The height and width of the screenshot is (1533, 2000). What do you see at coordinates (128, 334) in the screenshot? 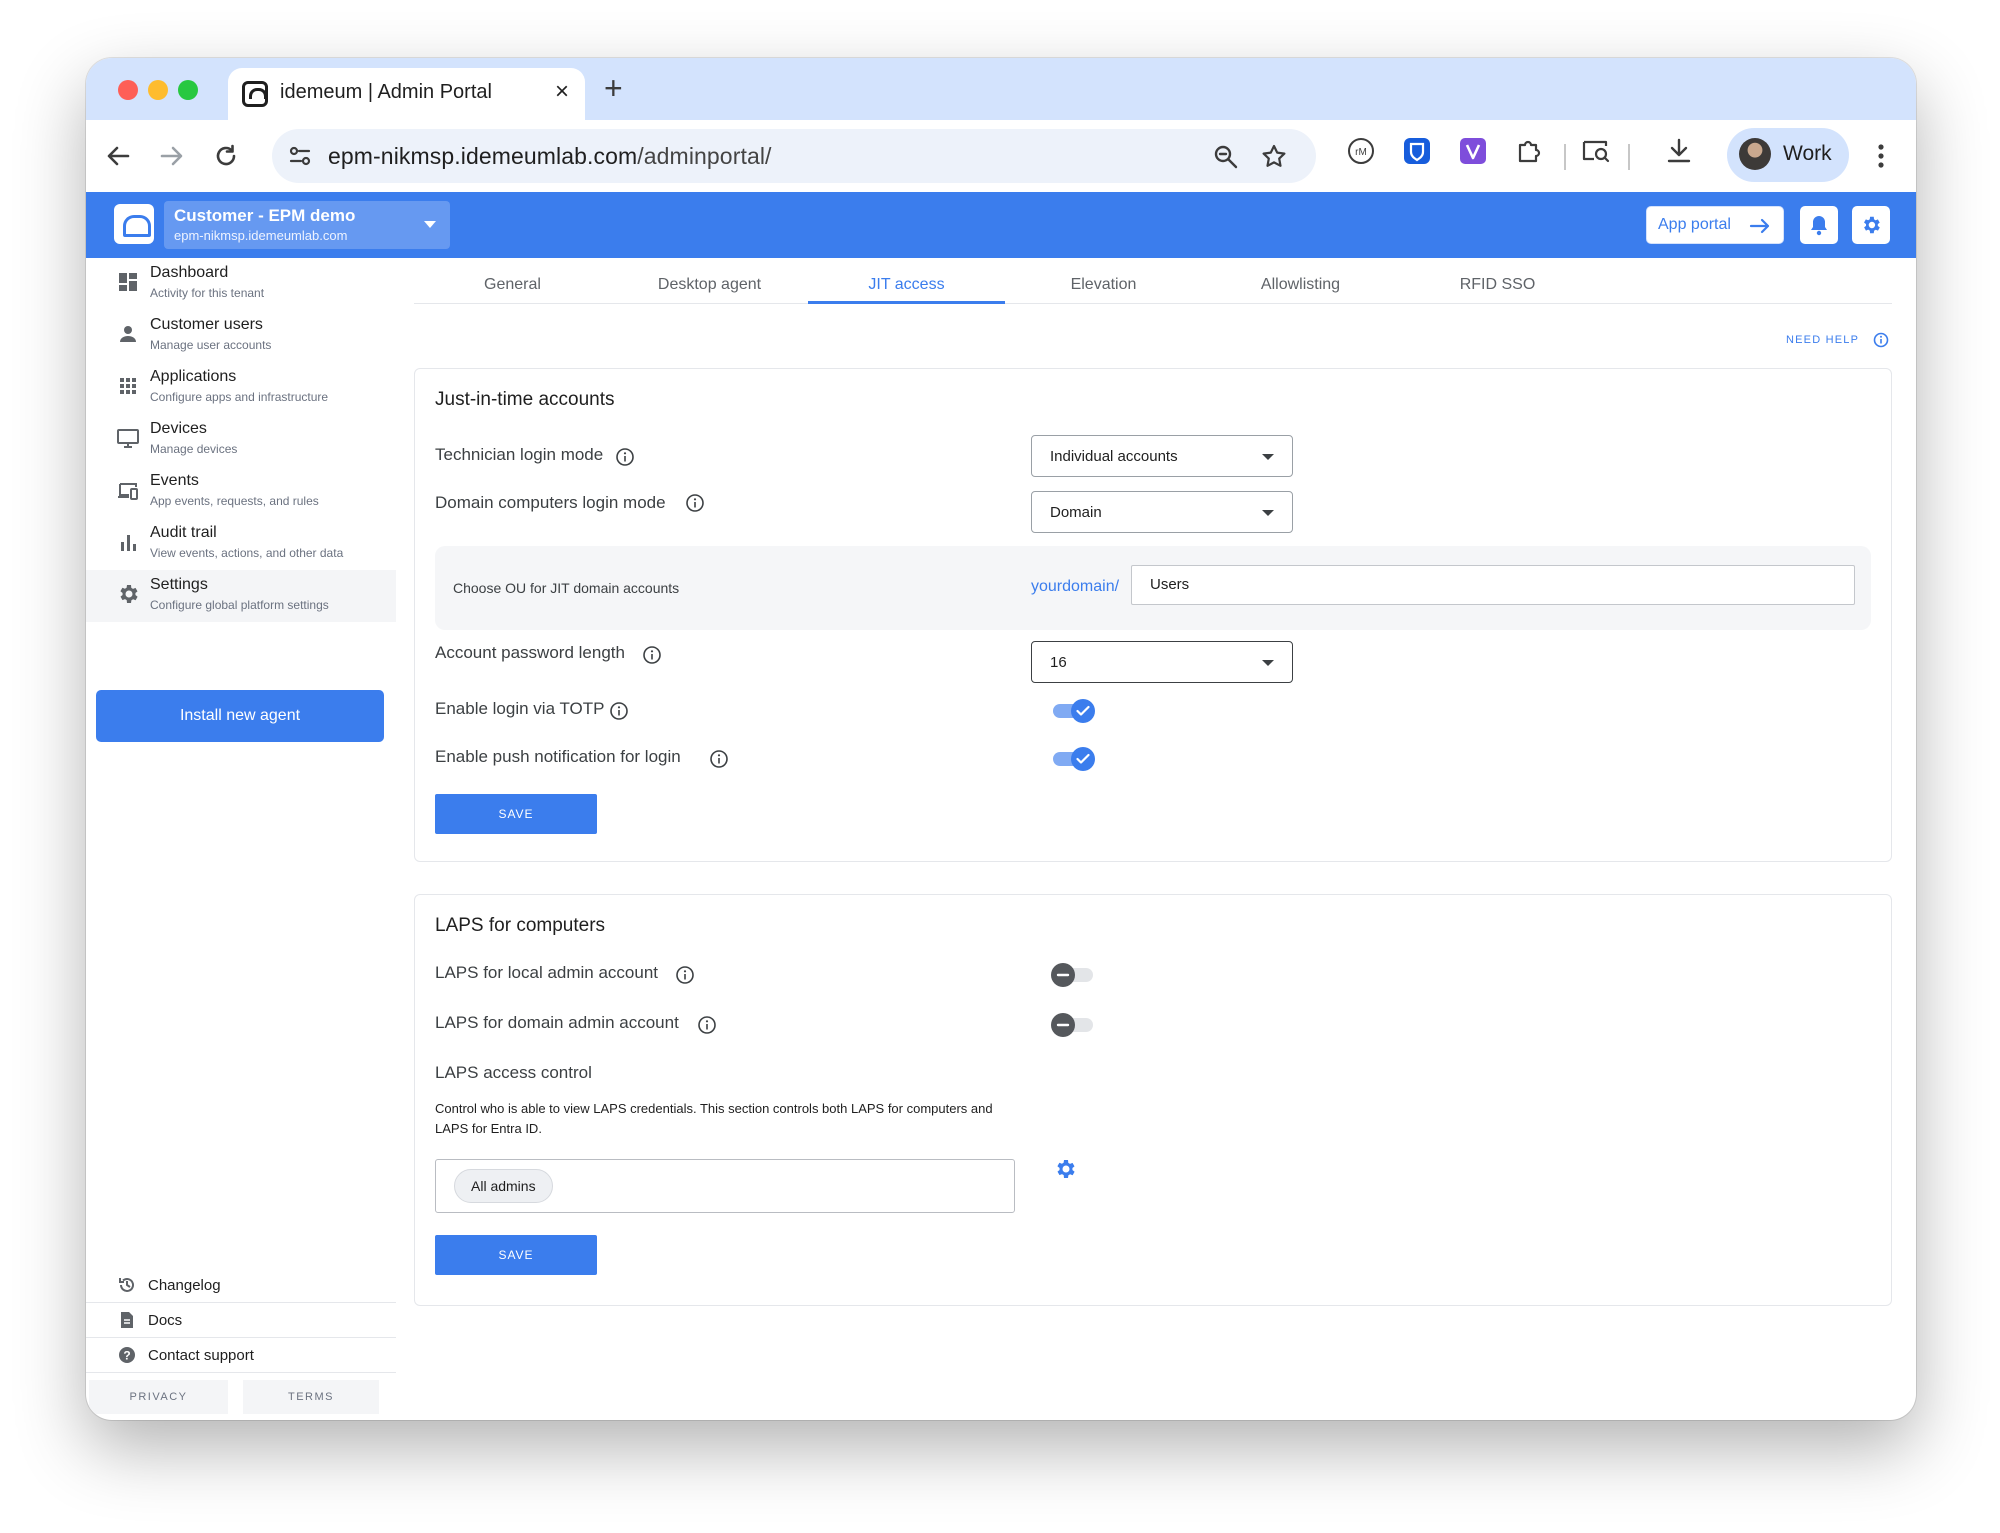
I see `person-icon` at bounding box center [128, 334].